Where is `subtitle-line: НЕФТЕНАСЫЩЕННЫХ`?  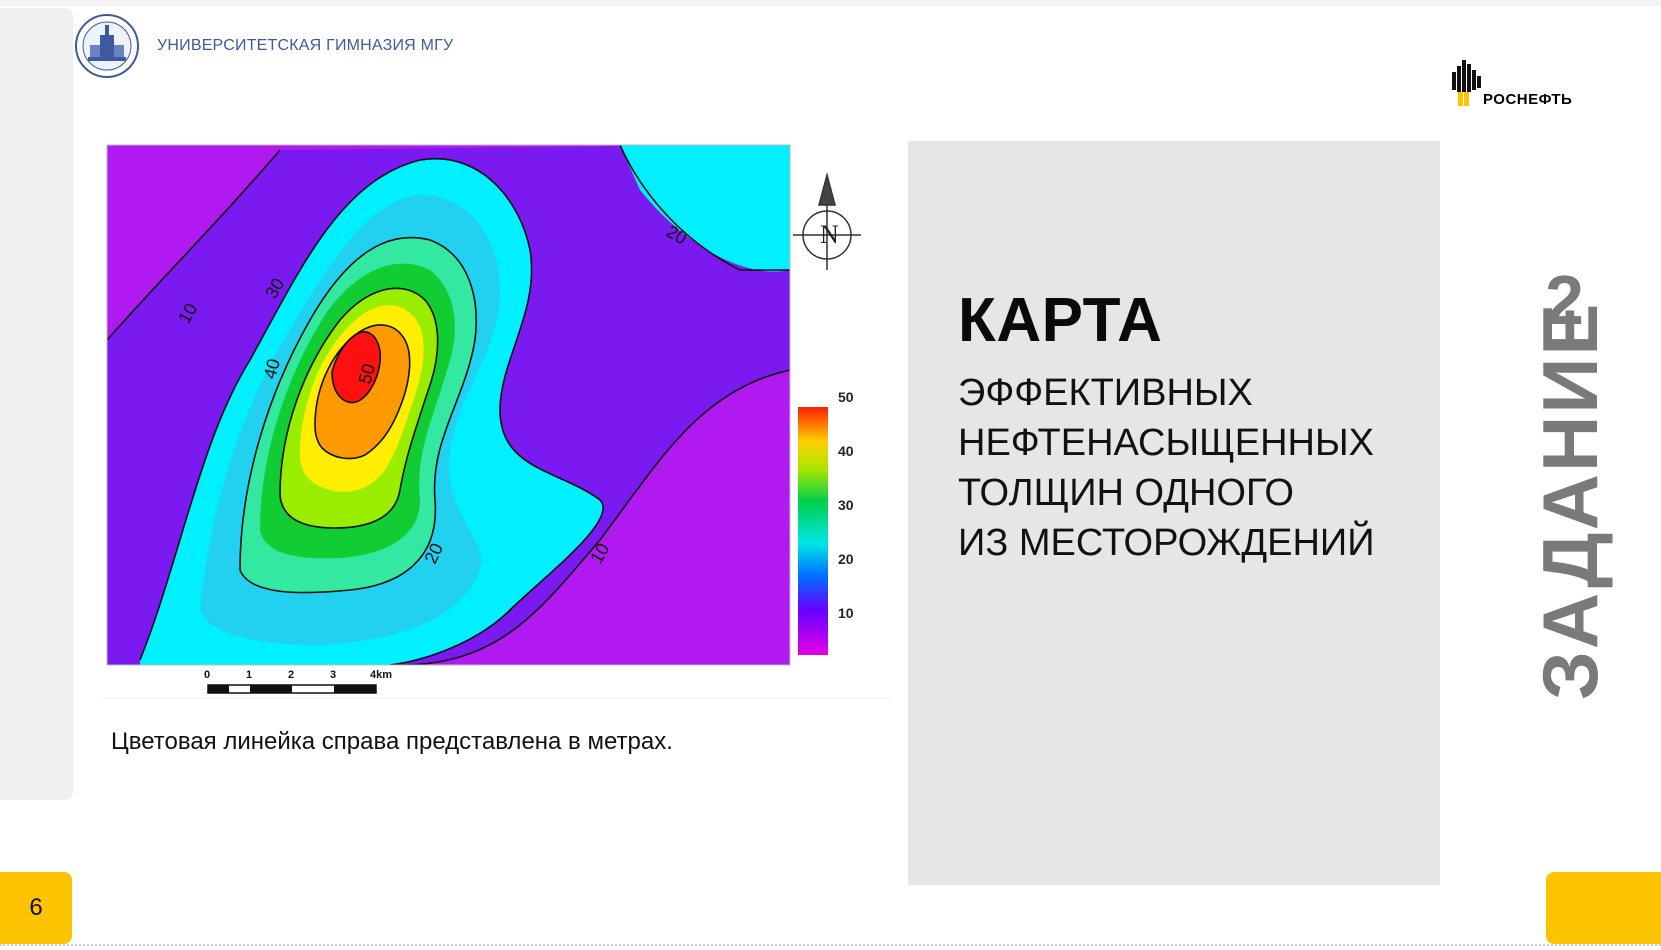
subtitle-line: НЕФТЕНАСЫЩЕННЫХ is located at coordinates (1166, 443).